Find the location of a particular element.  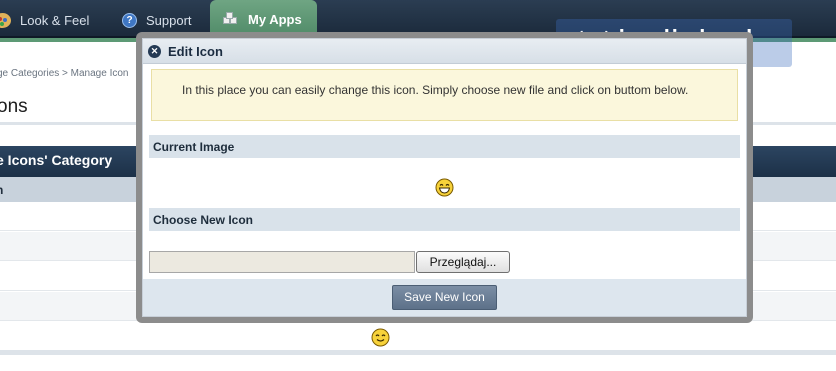

tab-label: Support is located at coordinates (169, 20).